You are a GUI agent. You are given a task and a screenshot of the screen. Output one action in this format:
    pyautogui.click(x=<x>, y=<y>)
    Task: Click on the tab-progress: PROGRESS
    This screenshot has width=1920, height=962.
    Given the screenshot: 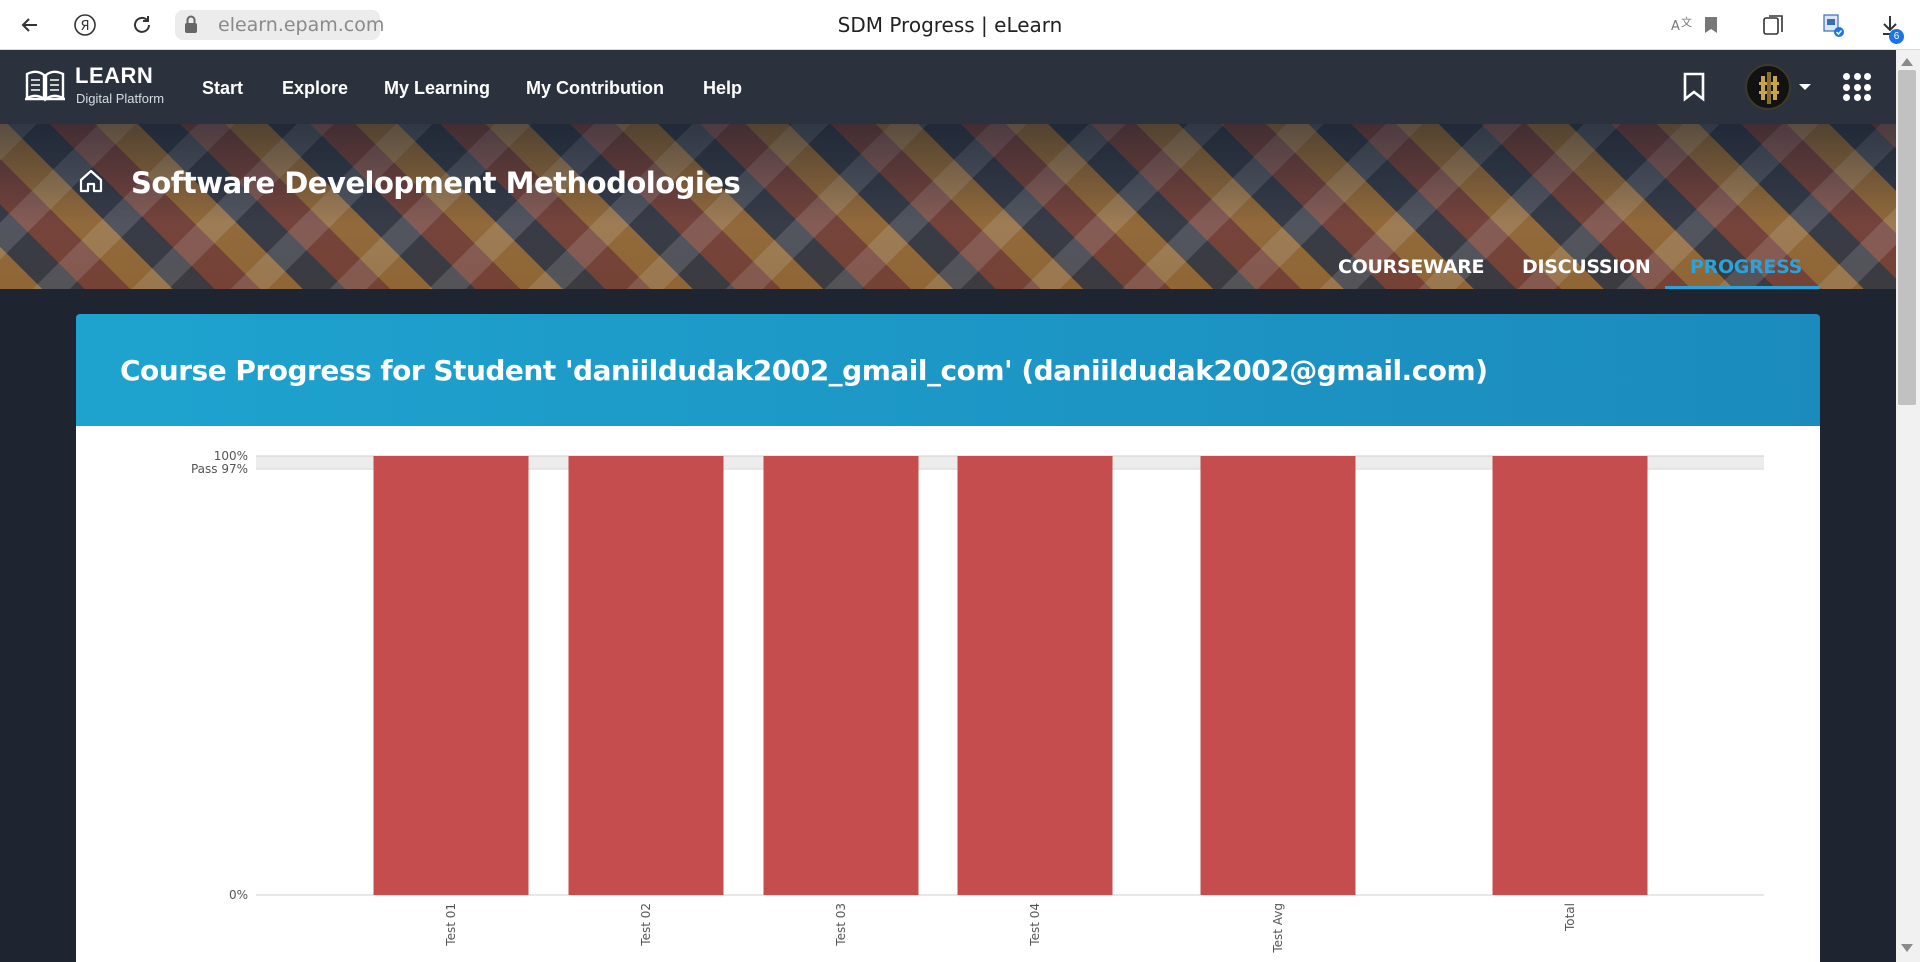 What is the action you would take?
    pyautogui.click(x=1746, y=267)
    